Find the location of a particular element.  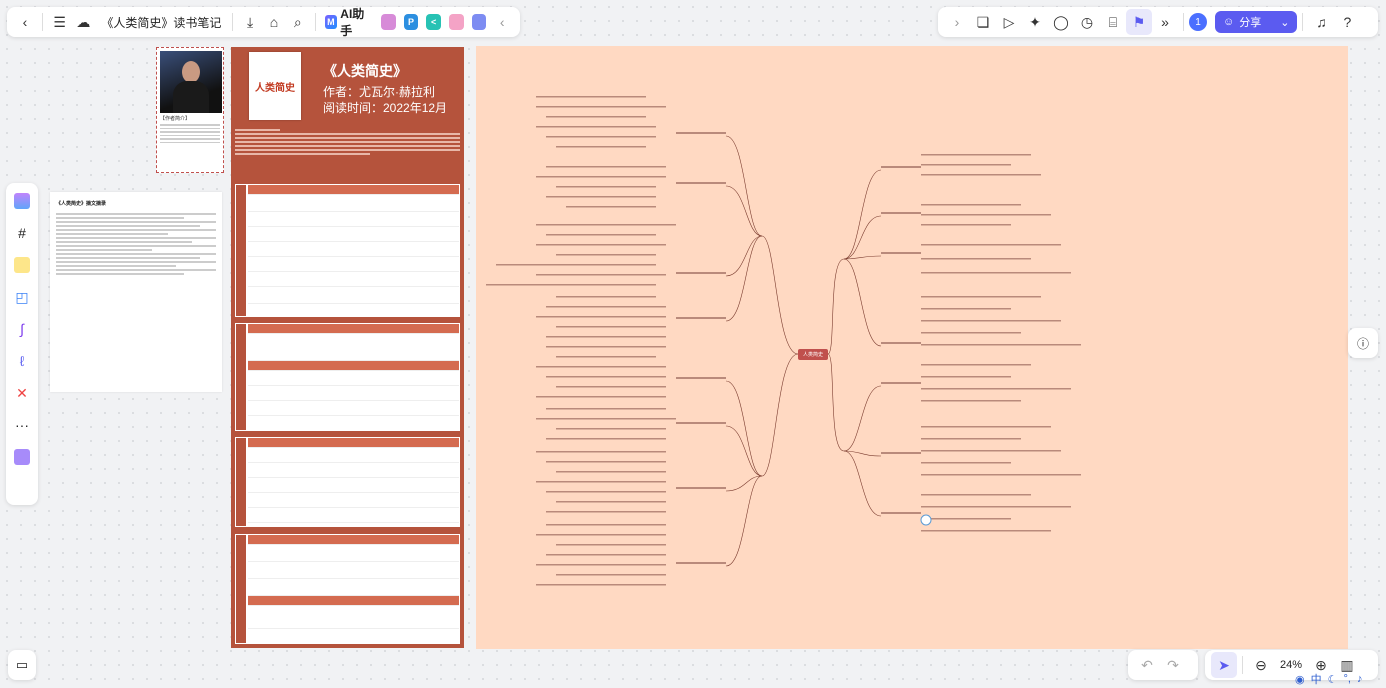

intro-block is located at coordinates (347, 152).